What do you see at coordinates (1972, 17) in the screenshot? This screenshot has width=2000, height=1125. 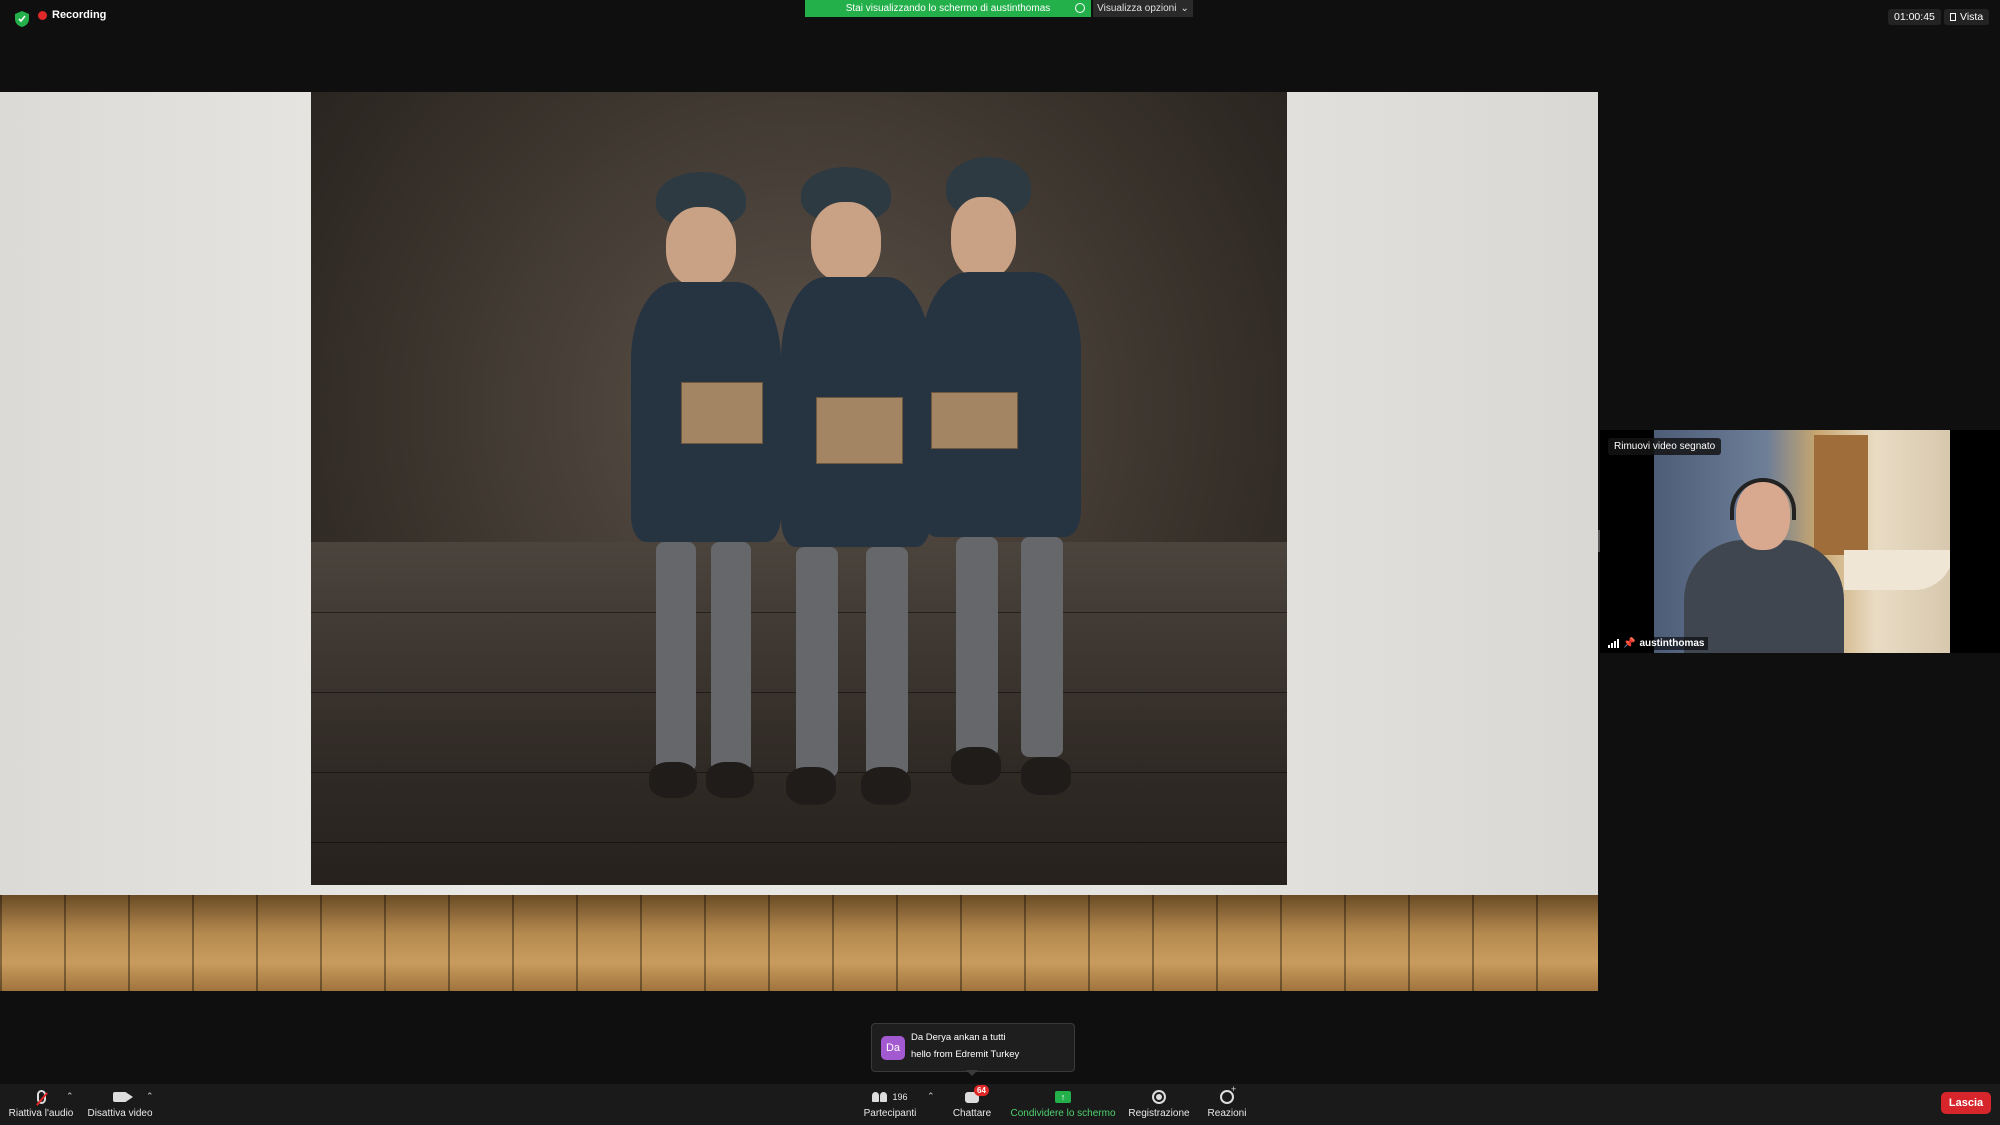 I see `view-label: Vista` at bounding box center [1972, 17].